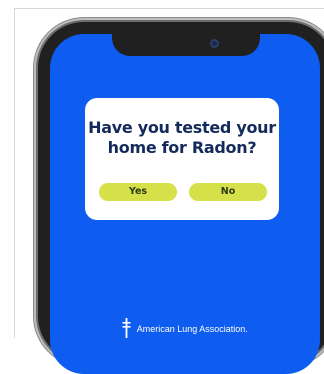  What do you see at coordinates (138, 192) in the screenshot?
I see `yes-button: Yes` at bounding box center [138, 192].